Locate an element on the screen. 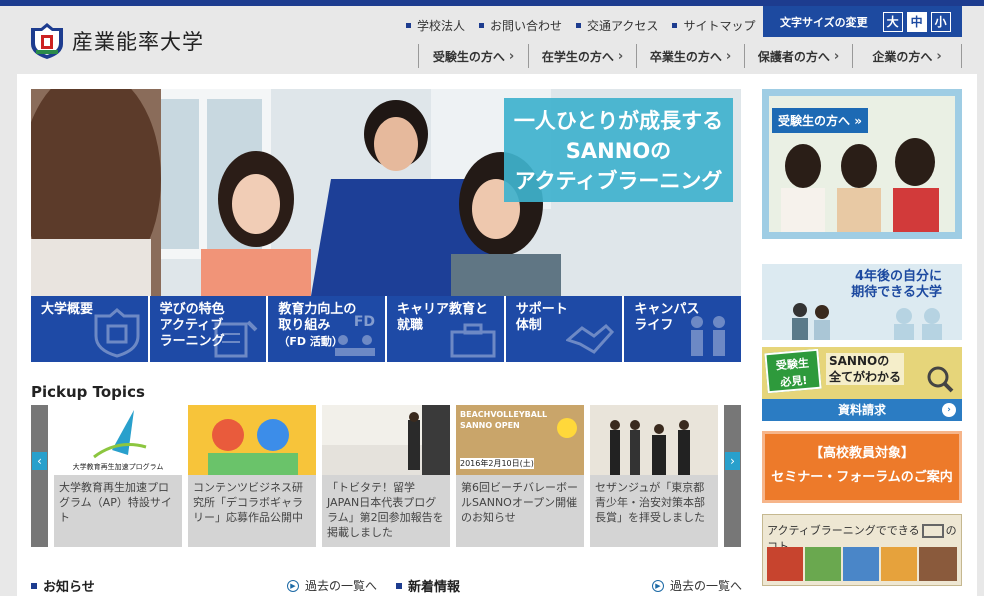  pickup-image-tobitate is located at coordinates (386, 440).